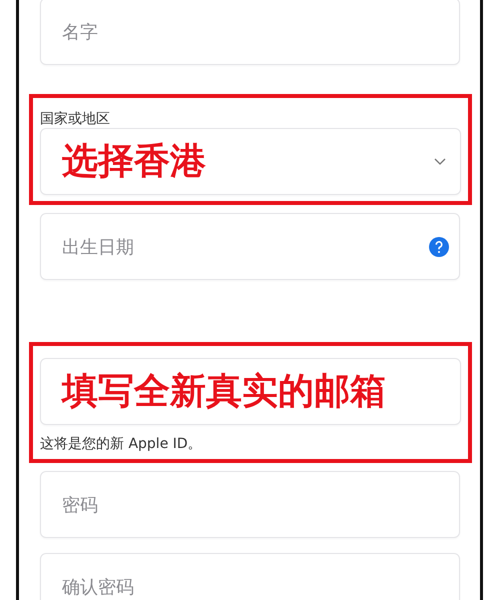  What do you see at coordinates (250, 161) in the screenshot?
I see `country-dropdown: 选择香港` at bounding box center [250, 161].